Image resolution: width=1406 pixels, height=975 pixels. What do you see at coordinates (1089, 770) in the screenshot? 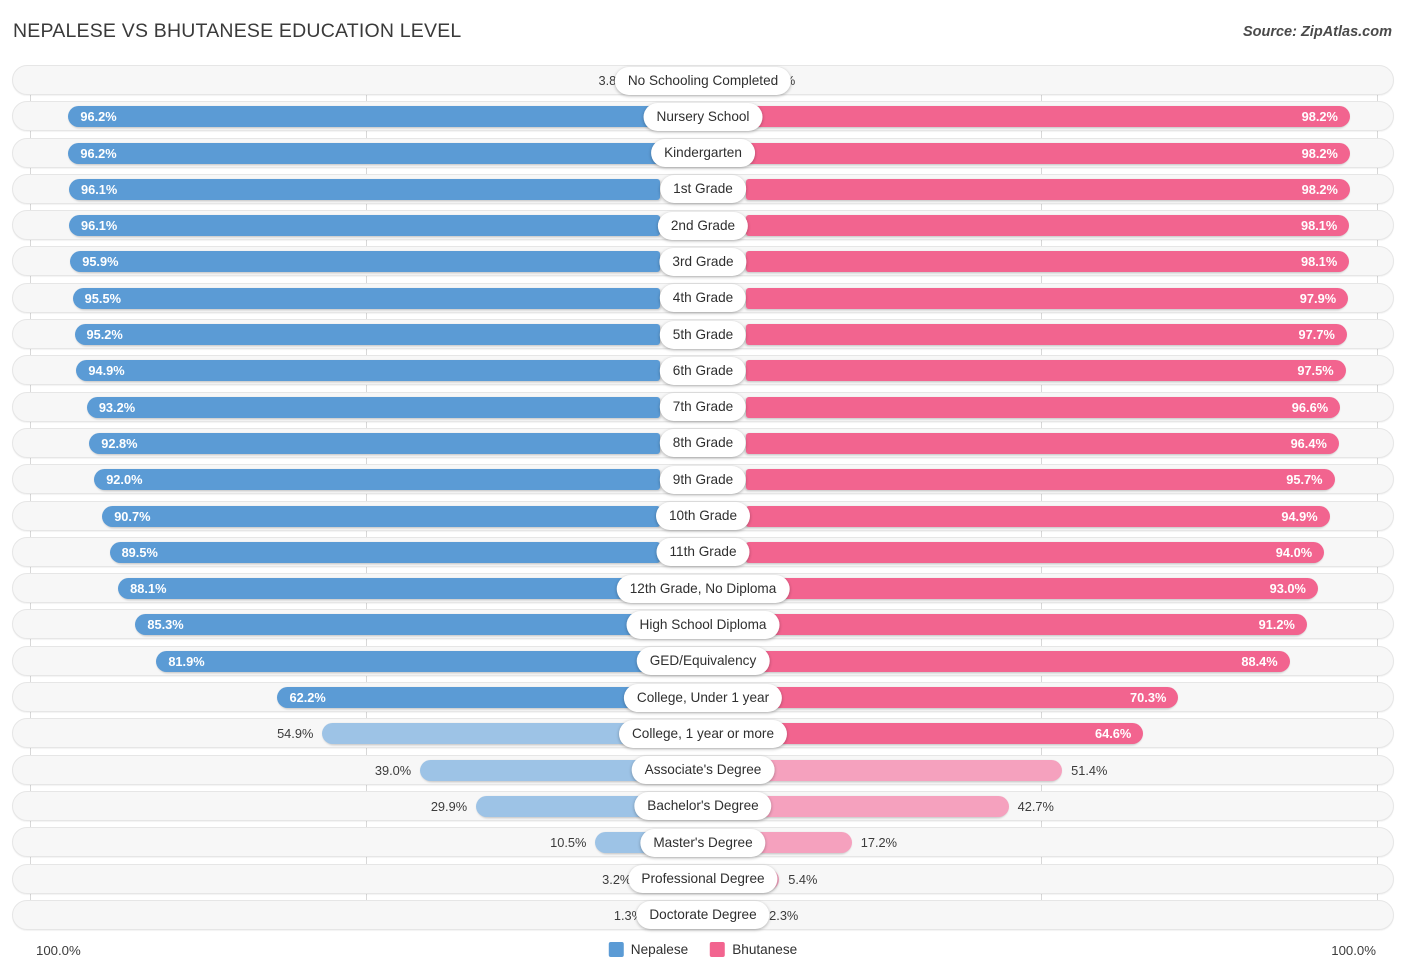
I see `value-label-bhutanese: 51.4%` at bounding box center [1089, 770].